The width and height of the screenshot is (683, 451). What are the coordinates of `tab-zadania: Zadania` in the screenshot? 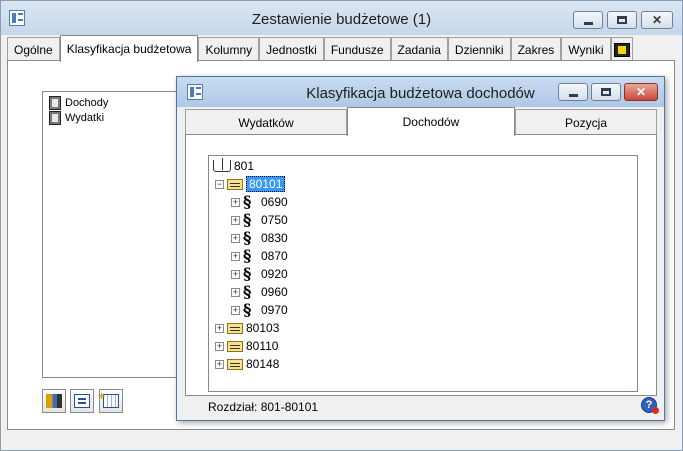 It's located at (419, 49).